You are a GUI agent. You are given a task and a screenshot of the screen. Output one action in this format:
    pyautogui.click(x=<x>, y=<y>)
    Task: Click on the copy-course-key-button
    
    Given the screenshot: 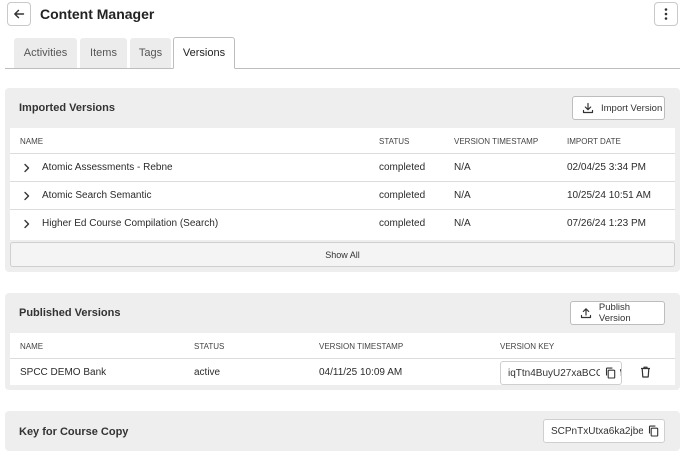 What is the action you would take?
    pyautogui.click(x=653, y=431)
    